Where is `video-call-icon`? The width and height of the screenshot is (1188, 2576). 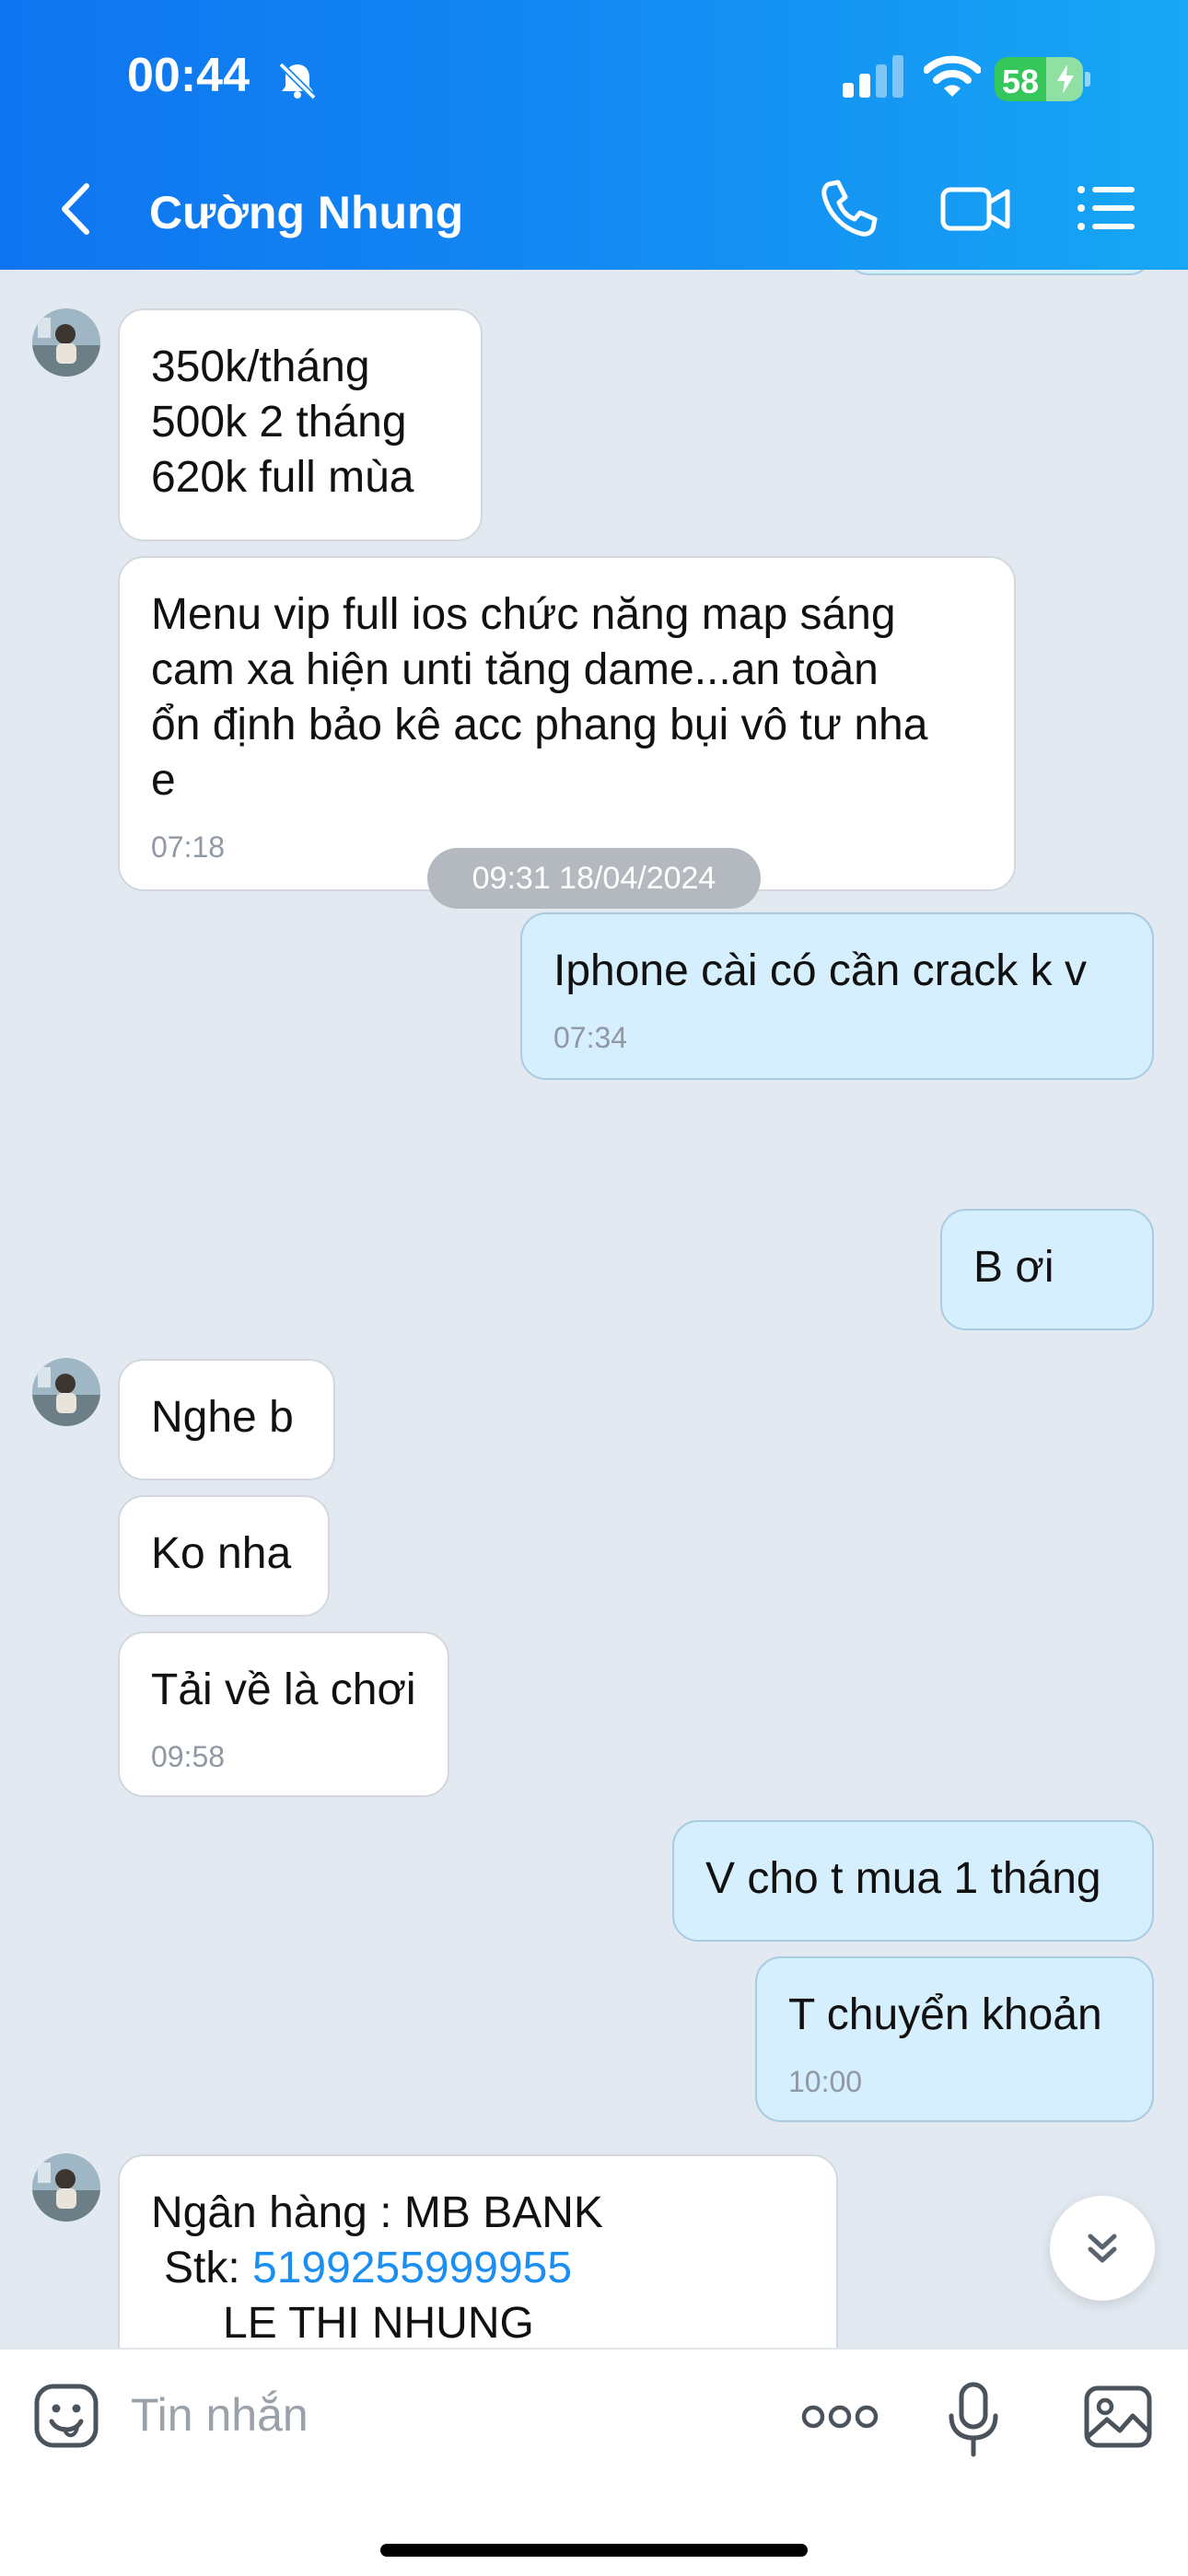 video-call-icon is located at coordinates (975, 208).